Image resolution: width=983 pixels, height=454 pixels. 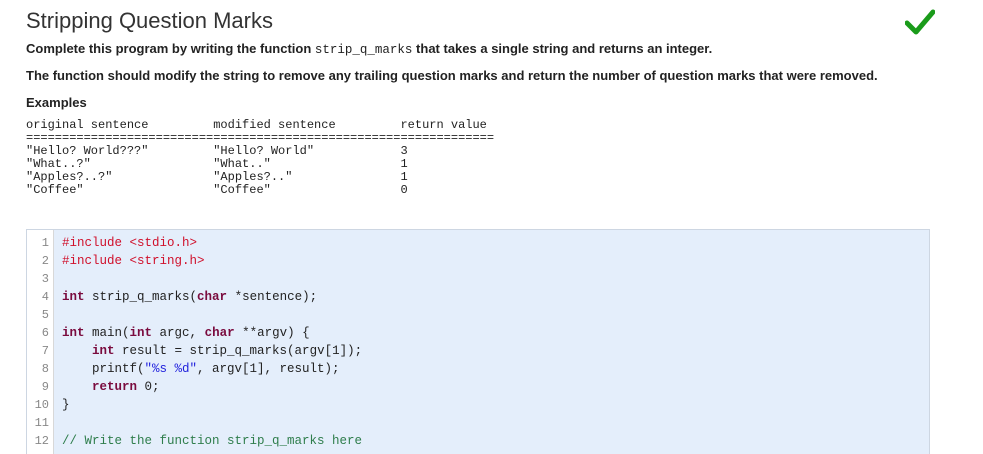 What do you see at coordinates (56, 102) in the screenshot?
I see `examples-heading: Examples` at bounding box center [56, 102].